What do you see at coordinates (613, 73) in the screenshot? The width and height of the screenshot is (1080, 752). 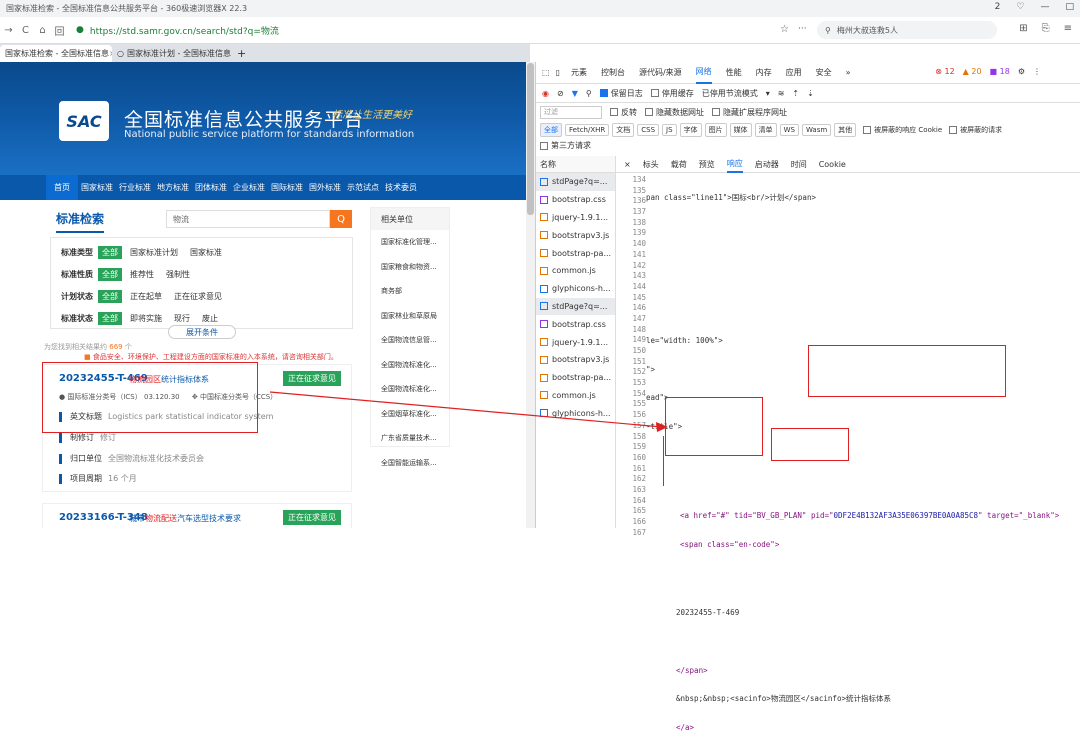 I see `devtools-tab: 控制台` at bounding box center [613, 73].